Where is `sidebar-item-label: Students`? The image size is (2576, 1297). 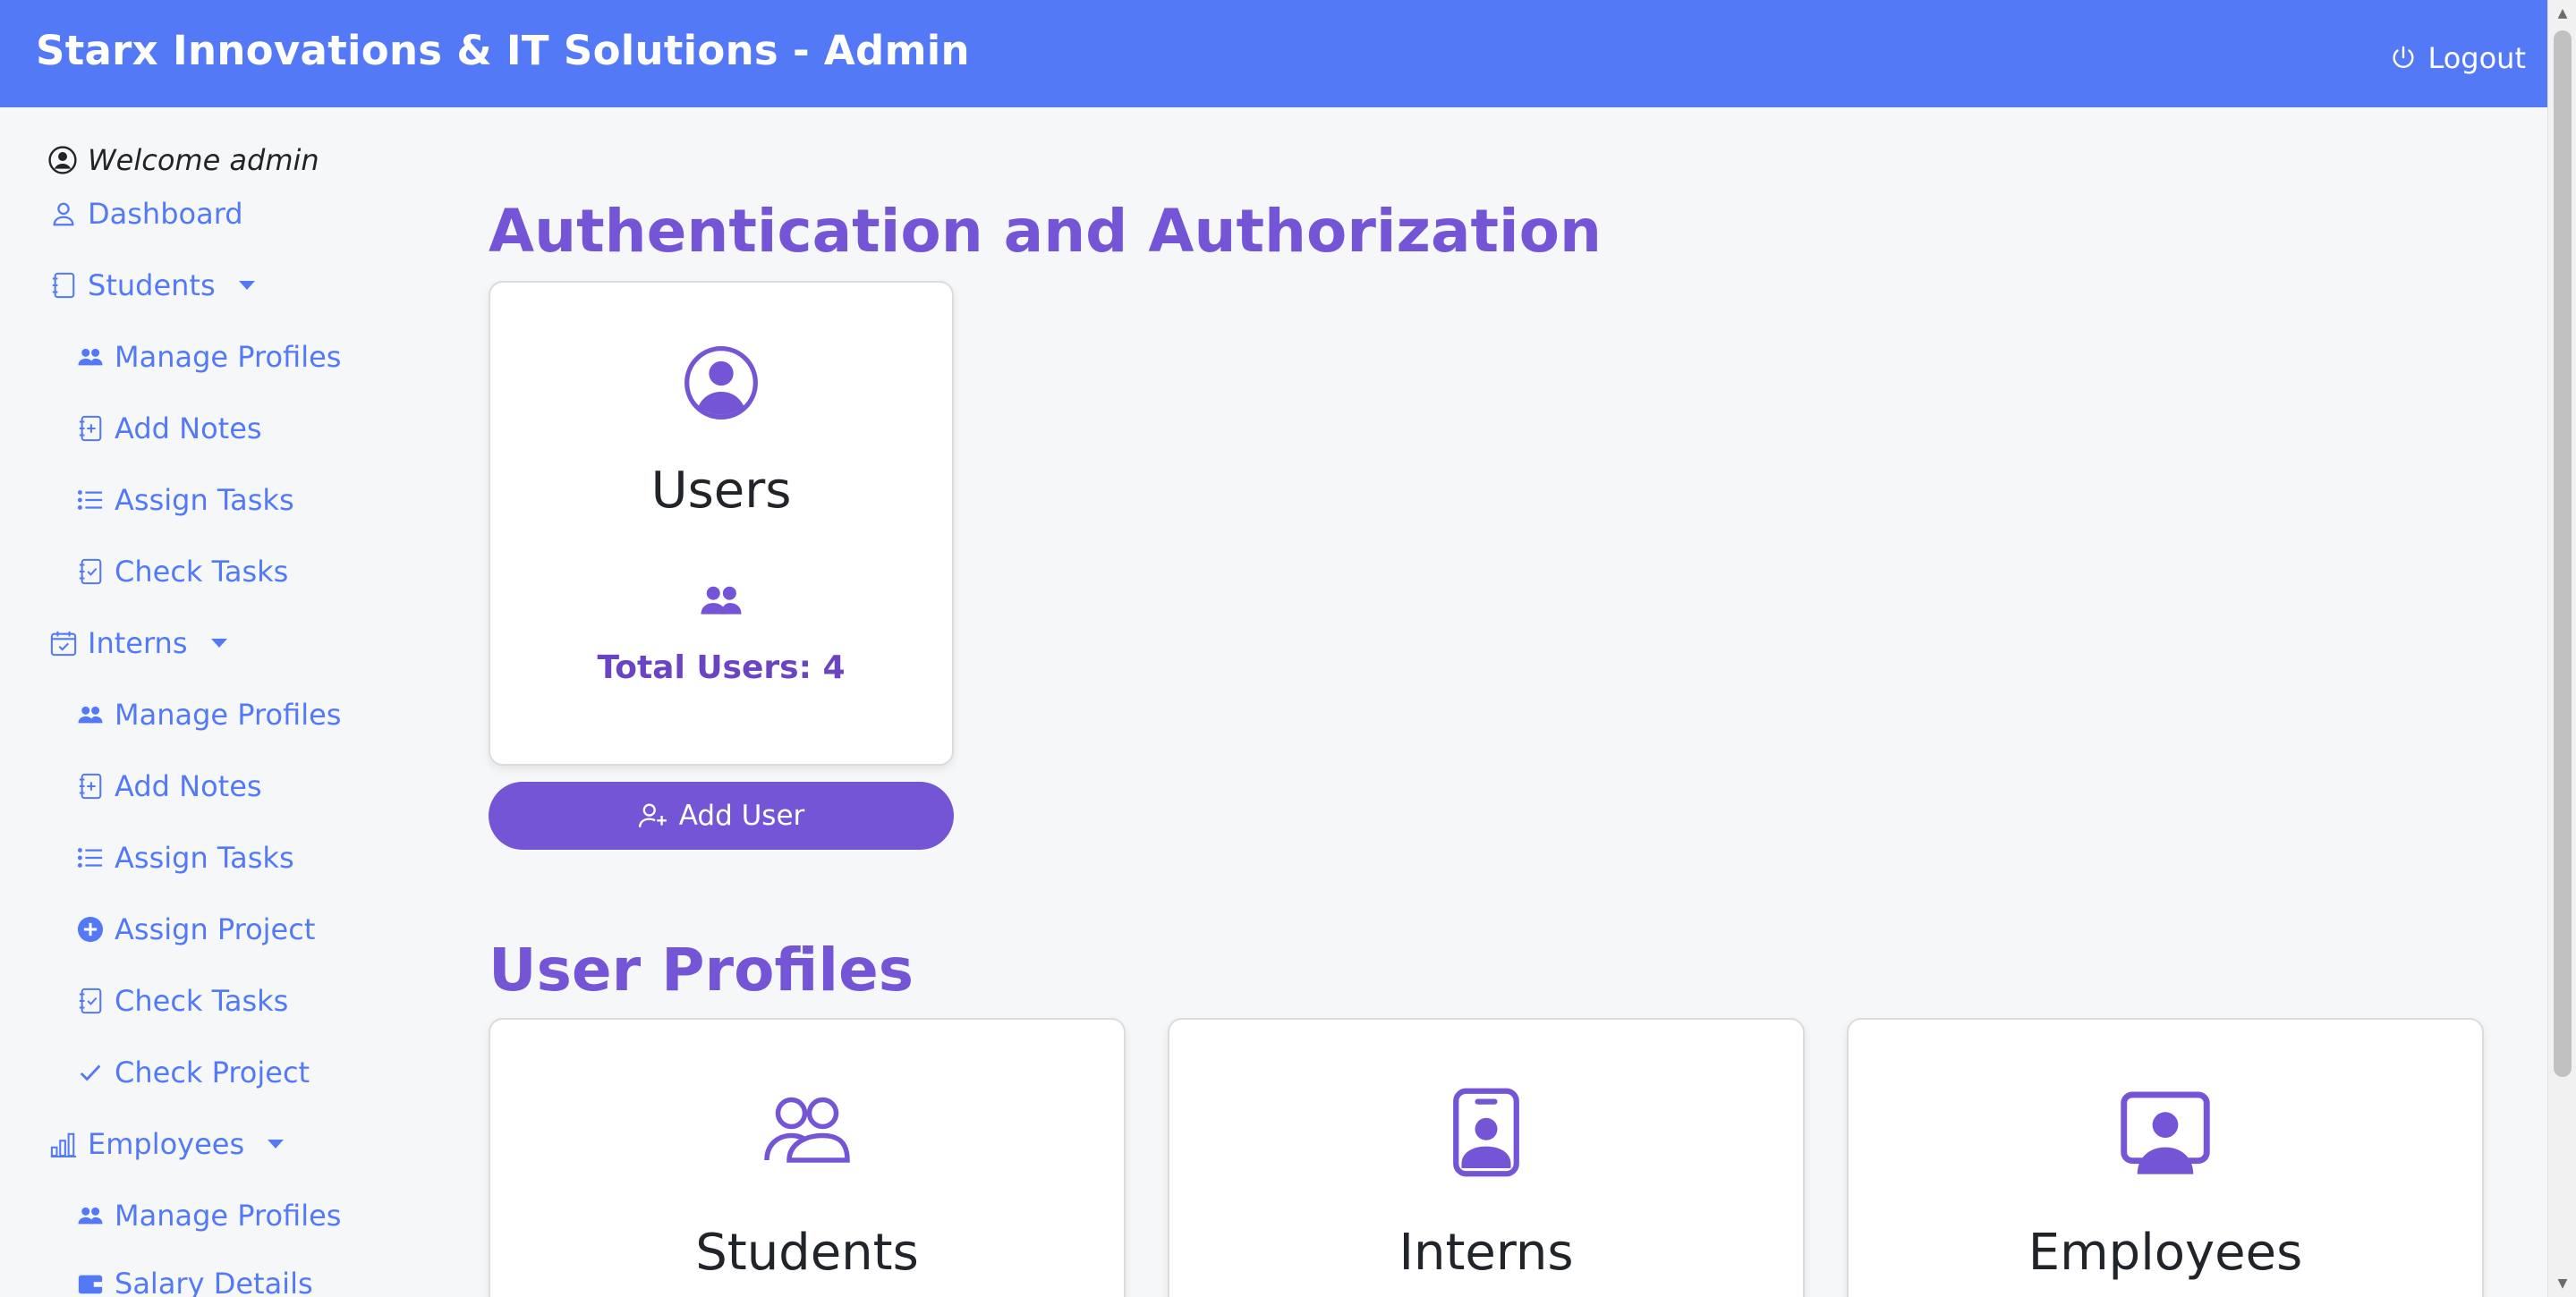
sidebar-item-label: Students is located at coordinates (152, 285).